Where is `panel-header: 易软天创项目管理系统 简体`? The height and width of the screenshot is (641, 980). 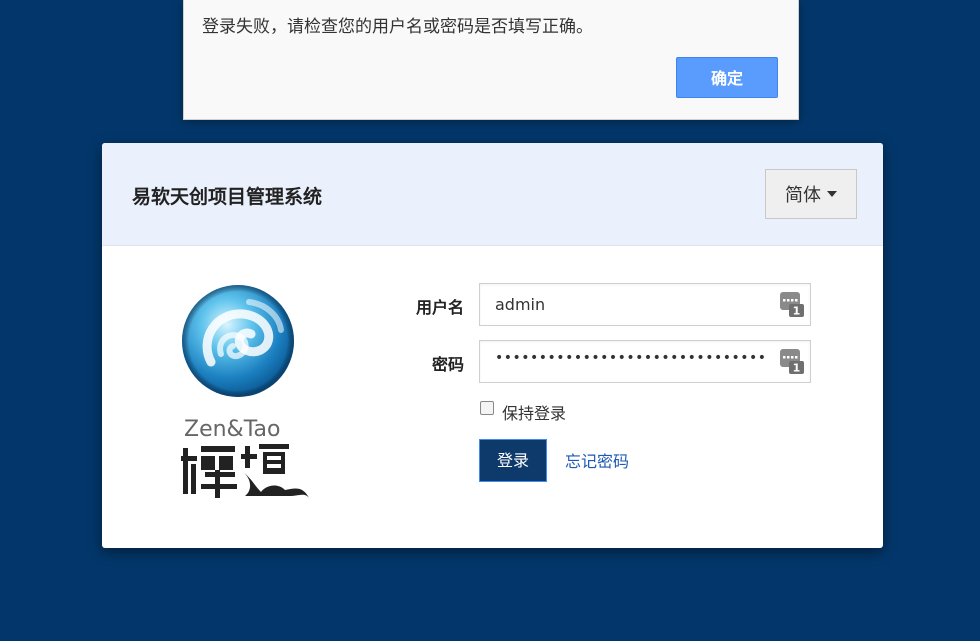
panel-header: 易软天创项目管理系统 简体 is located at coordinates (492, 194).